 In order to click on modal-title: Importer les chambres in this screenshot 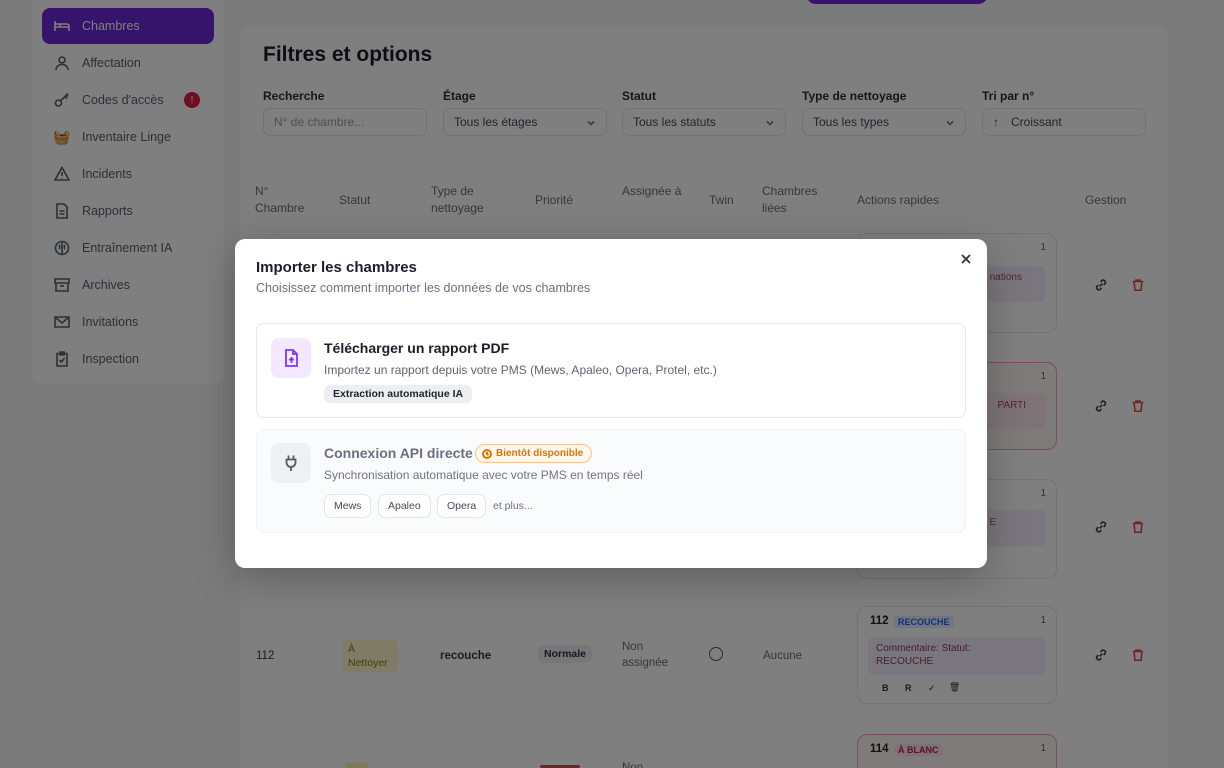, I will do `click(336, 267)`.